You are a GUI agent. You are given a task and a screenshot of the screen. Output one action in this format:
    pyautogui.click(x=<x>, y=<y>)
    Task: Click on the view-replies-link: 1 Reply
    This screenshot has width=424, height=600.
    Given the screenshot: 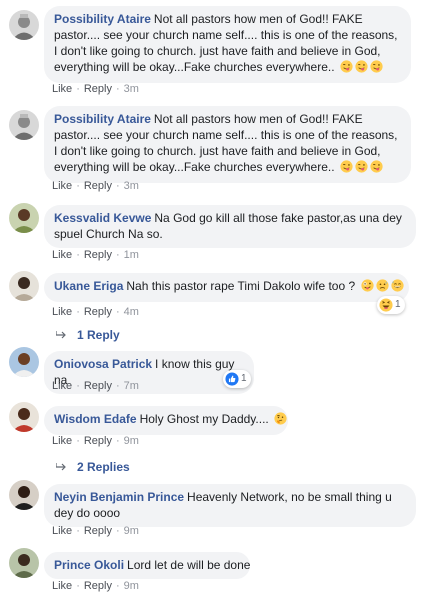 What is the action you would take?
    pyautogui.click(x=87, y=335)
    